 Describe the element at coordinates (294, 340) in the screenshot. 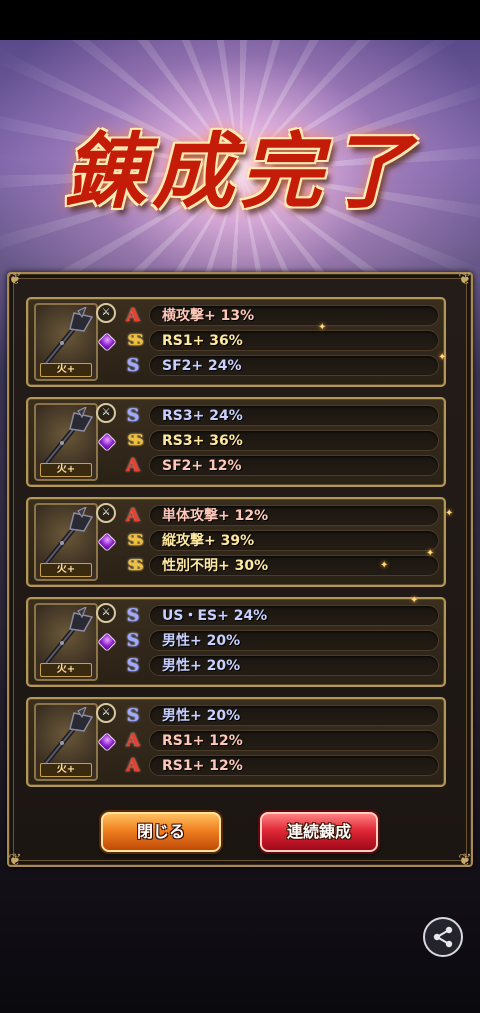

I see `result-bar: RS1+ 36%` at that location.